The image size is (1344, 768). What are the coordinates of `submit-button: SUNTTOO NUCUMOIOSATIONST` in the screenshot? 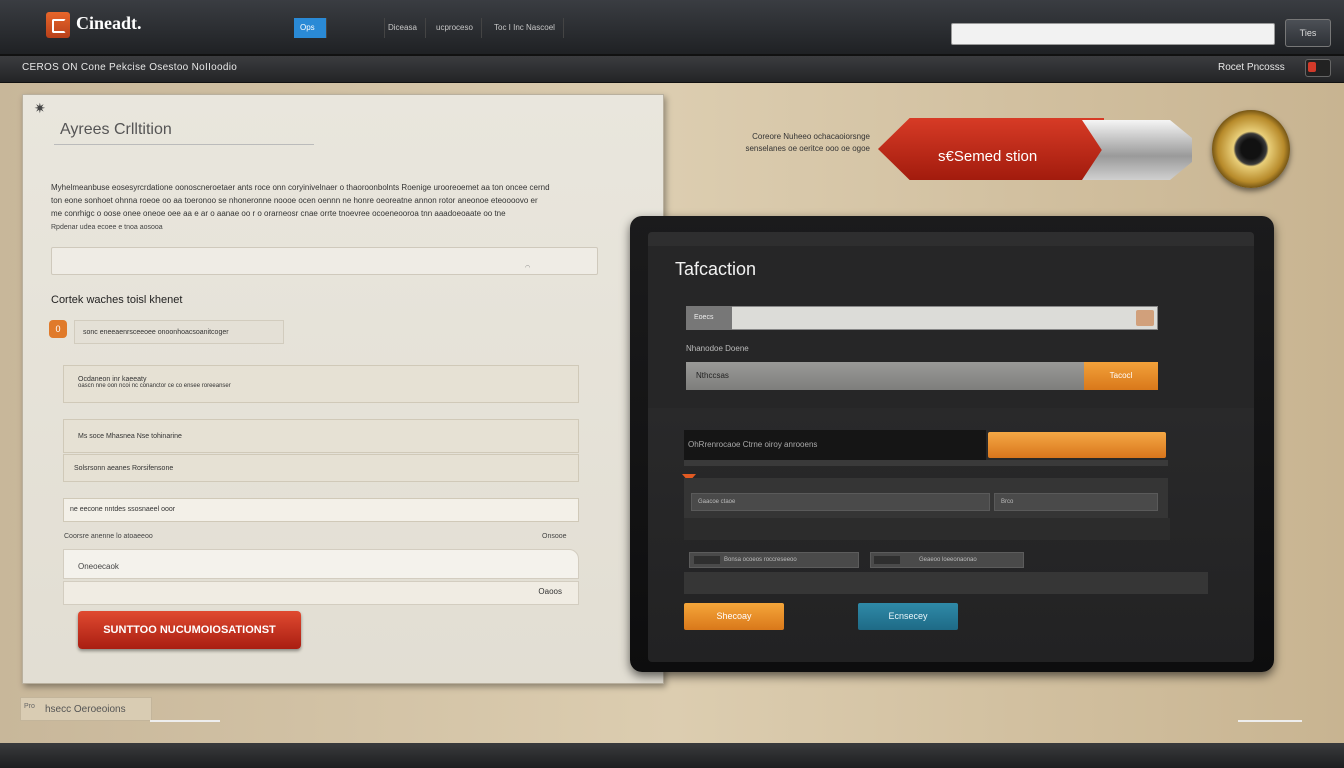 It's located at (189, 630).